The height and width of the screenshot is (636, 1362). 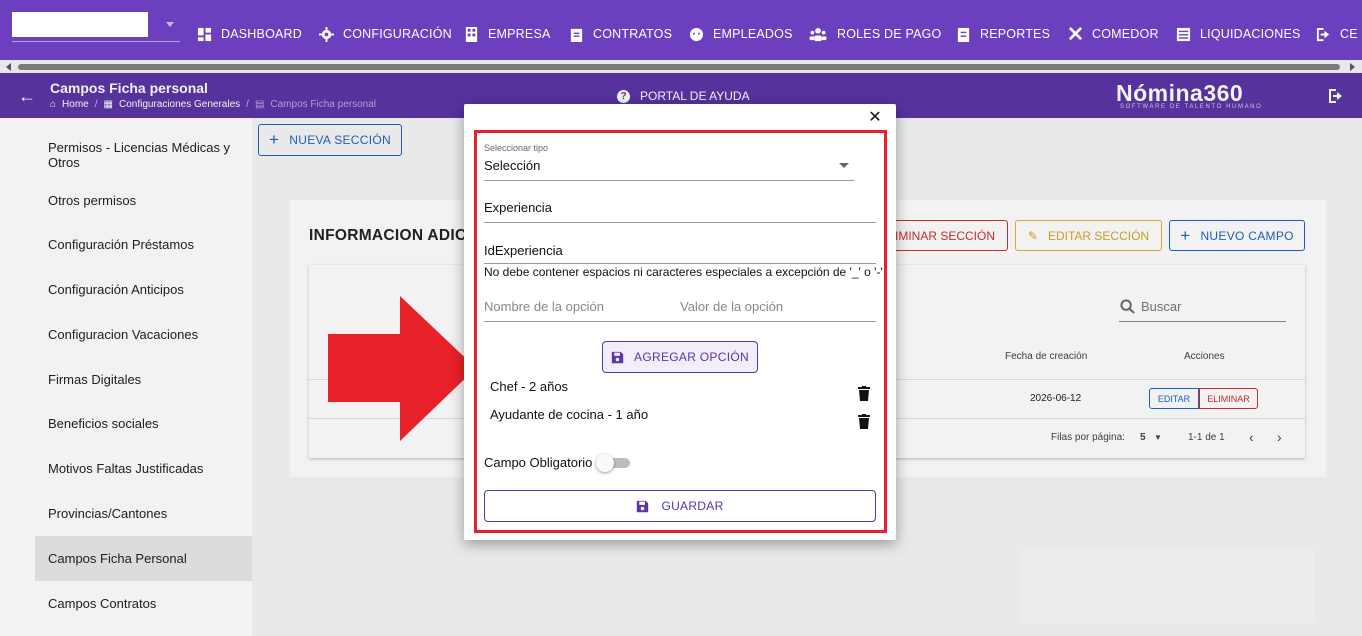 I want to click on field-name-input: Experiencia, so click(x=518, y=207).